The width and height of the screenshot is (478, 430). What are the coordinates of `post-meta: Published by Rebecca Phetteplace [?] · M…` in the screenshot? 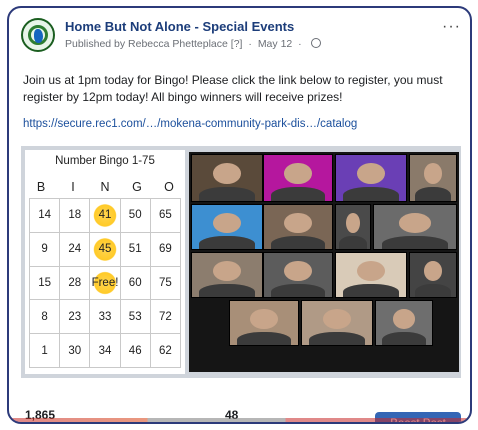 It's located at (193, 44).